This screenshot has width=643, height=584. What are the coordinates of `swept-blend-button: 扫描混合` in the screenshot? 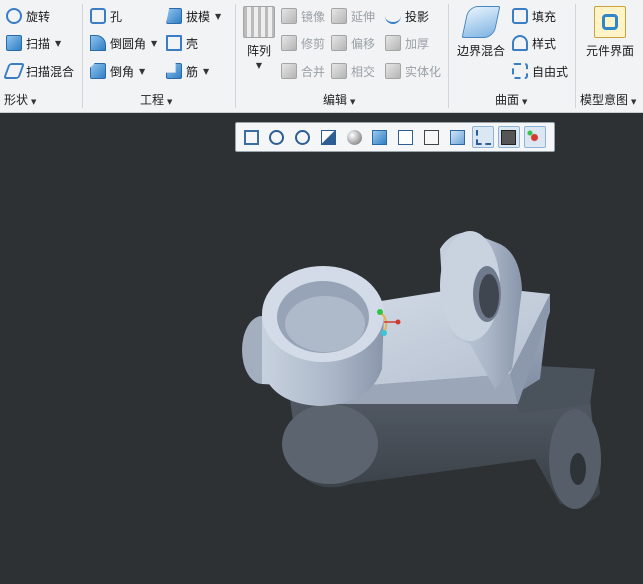 It's located at (39, 71).